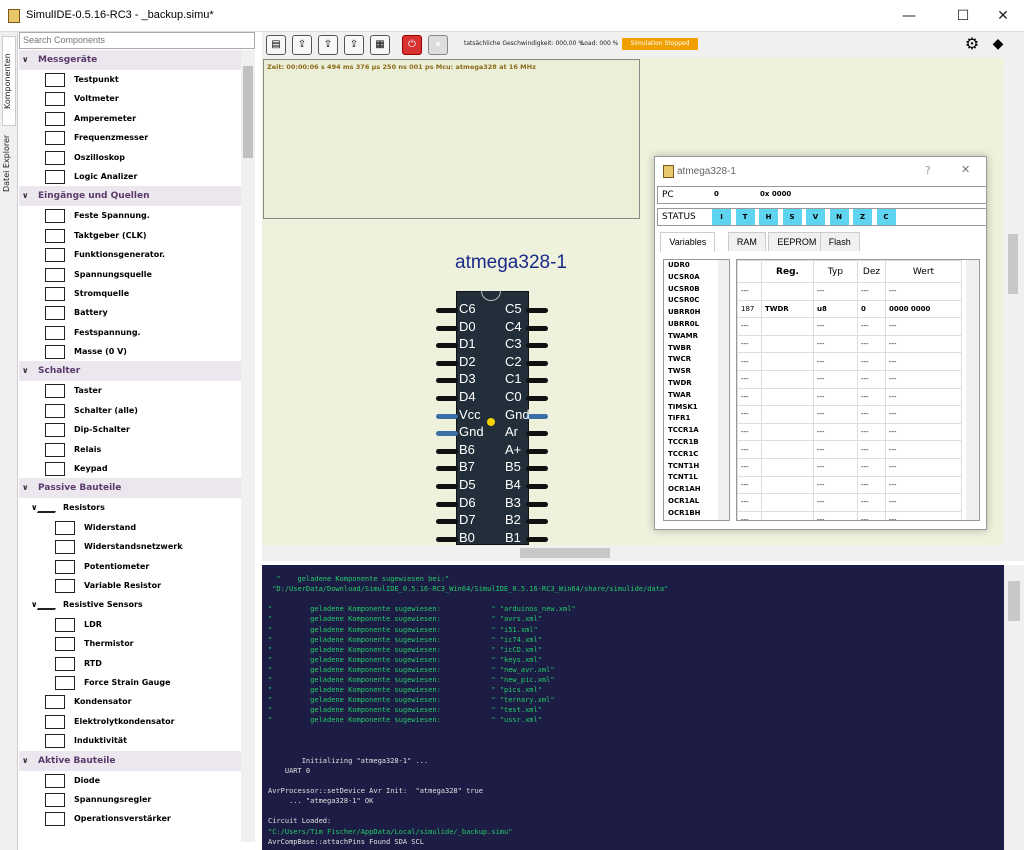  Describe the element at coordinates (130, 137) in the screenshot. I see `component-item: Frequenzmesser` at that location.